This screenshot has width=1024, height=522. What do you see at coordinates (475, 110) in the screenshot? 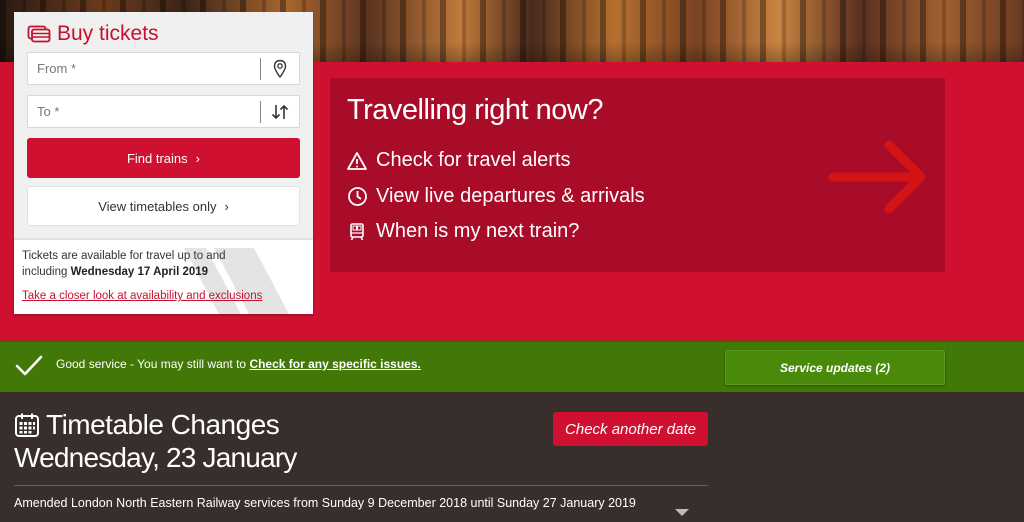
I see `travelling-heading: Travelling right now?` at bounding box center [475, 110].